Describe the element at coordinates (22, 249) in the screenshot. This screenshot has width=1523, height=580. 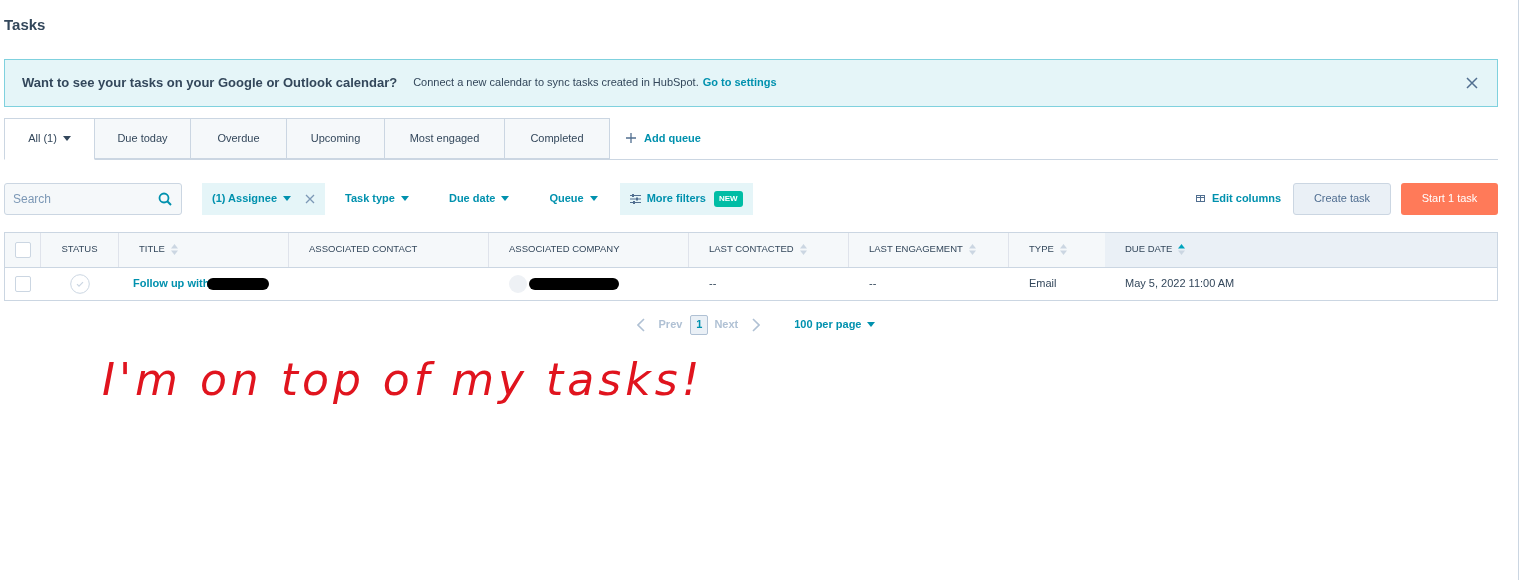
I see `select-all-checkbox` at that location.